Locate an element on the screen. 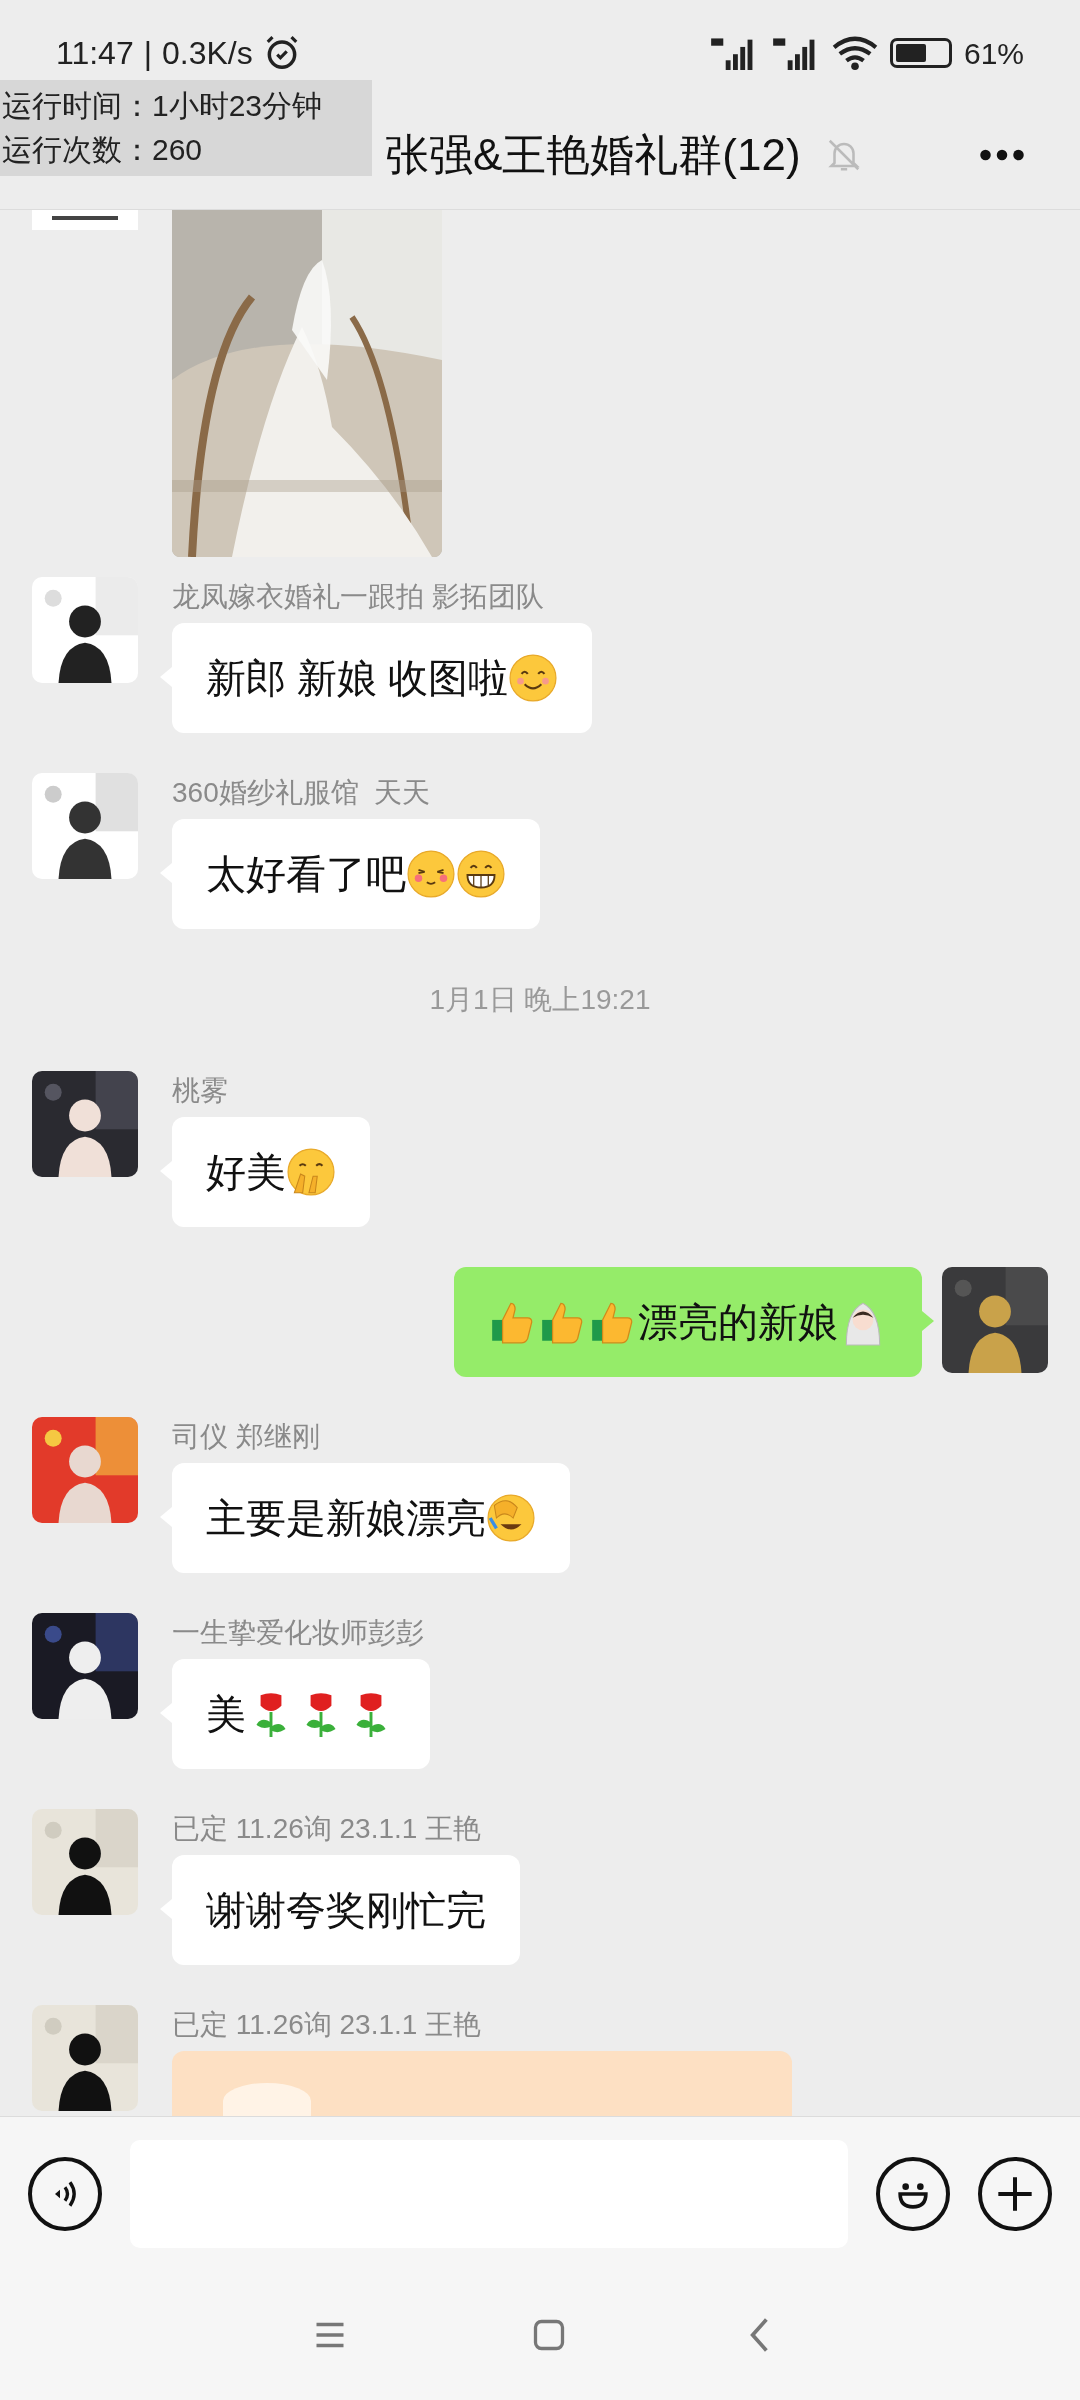 This screenshot has height=2400, width=1080. timestamp: 1月1日 晚上19:21 is located at coordinates (540, 1000).